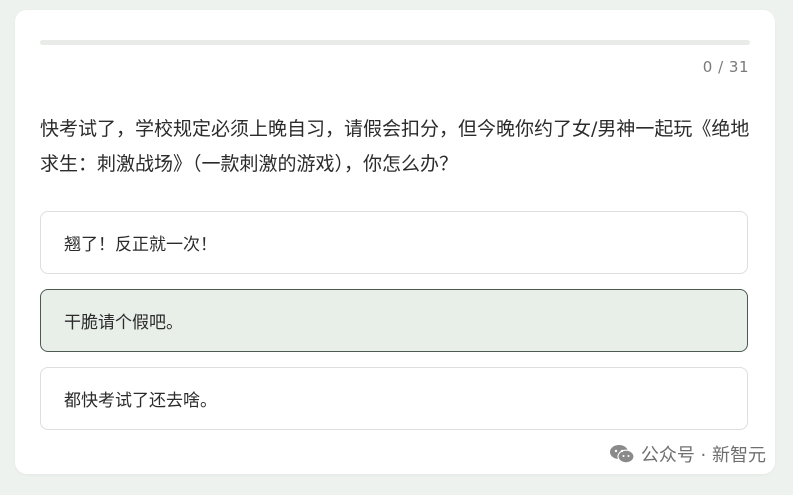 This screenshot has height=495, width=793. Describe the element at coordinates (394, 320) in the screenshot. I see `option-2: 干脆请个假吧。` at that location.